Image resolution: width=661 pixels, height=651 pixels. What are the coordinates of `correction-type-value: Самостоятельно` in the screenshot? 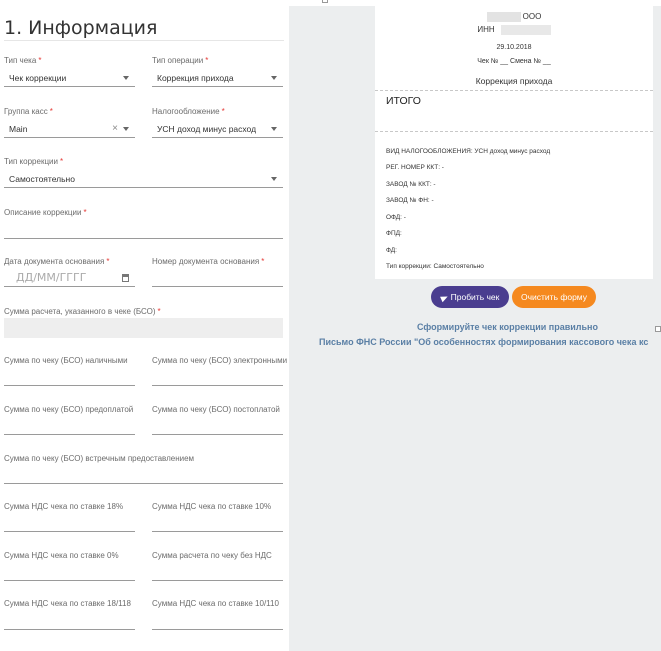 It's located at (42, 179).